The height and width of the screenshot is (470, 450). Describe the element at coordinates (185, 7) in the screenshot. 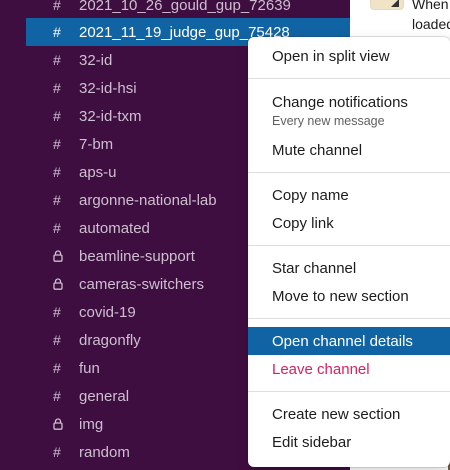

I see `channel-name: 2021_10_26_gould_gup_72639` at that location.